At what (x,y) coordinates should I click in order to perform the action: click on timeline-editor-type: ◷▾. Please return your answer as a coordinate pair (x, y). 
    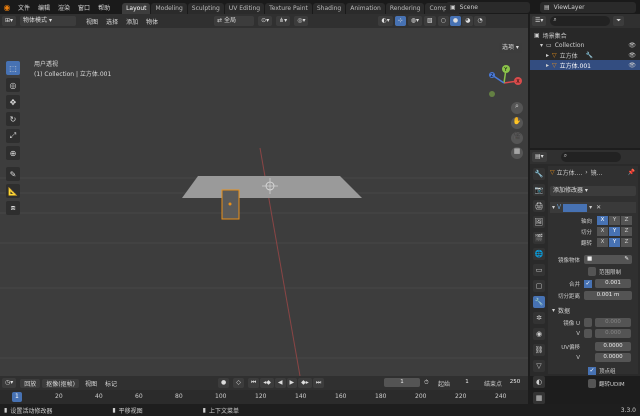
    Looking at the image, I should click on (9, 383).